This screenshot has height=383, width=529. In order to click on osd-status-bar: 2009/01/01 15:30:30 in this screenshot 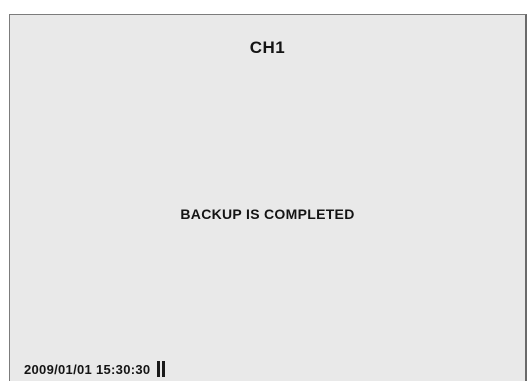, I will do `click(95, 369)`.